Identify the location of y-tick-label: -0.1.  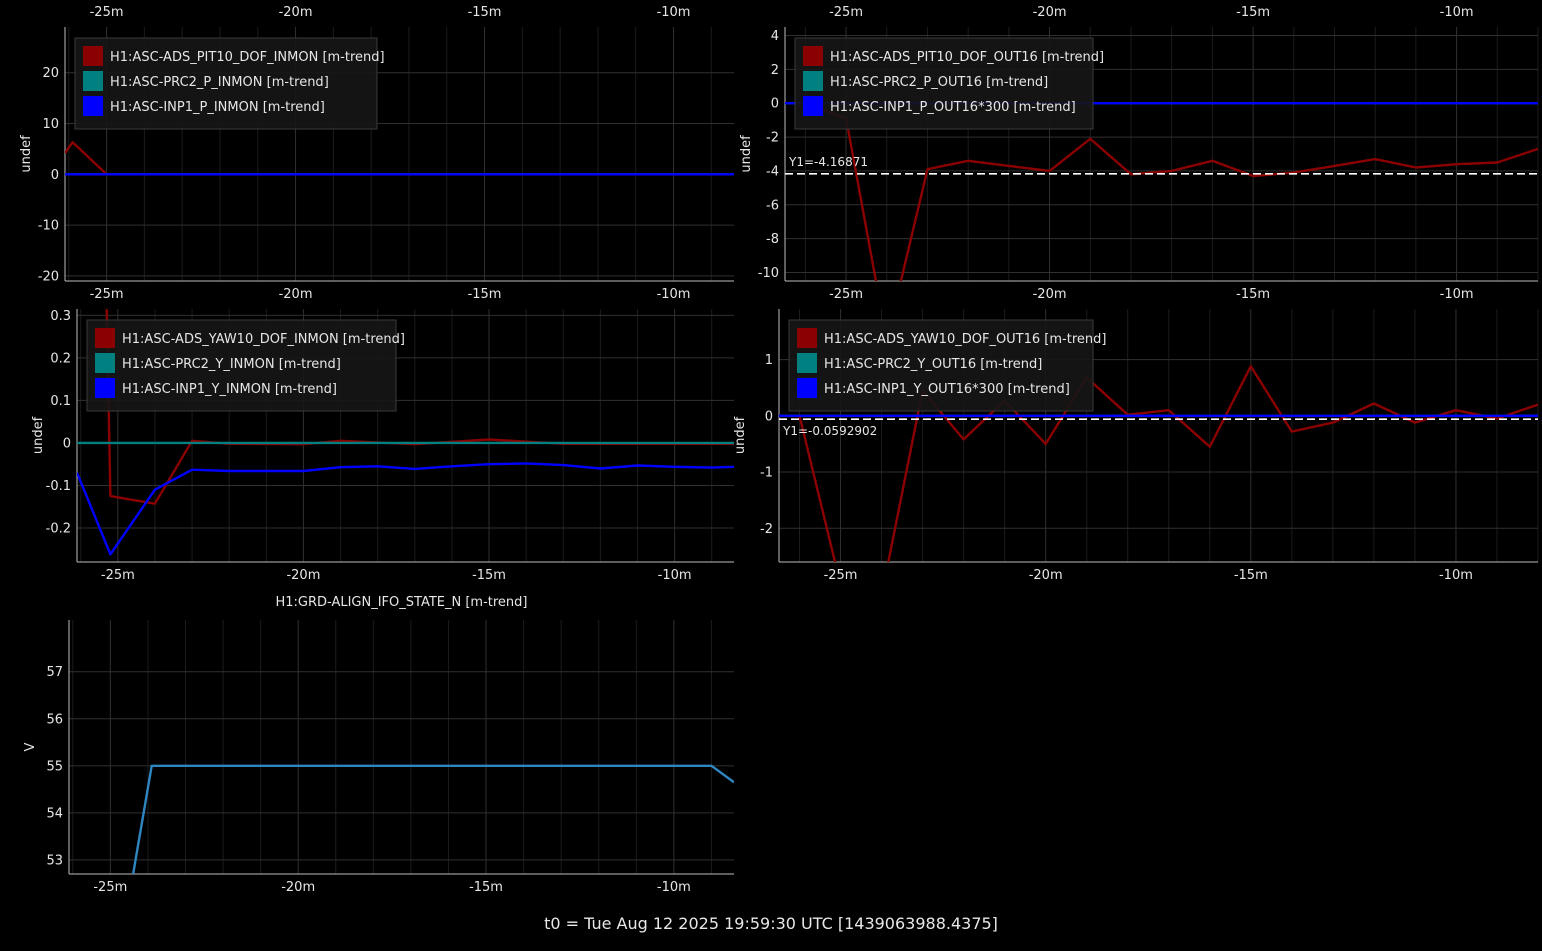
(58, 486).